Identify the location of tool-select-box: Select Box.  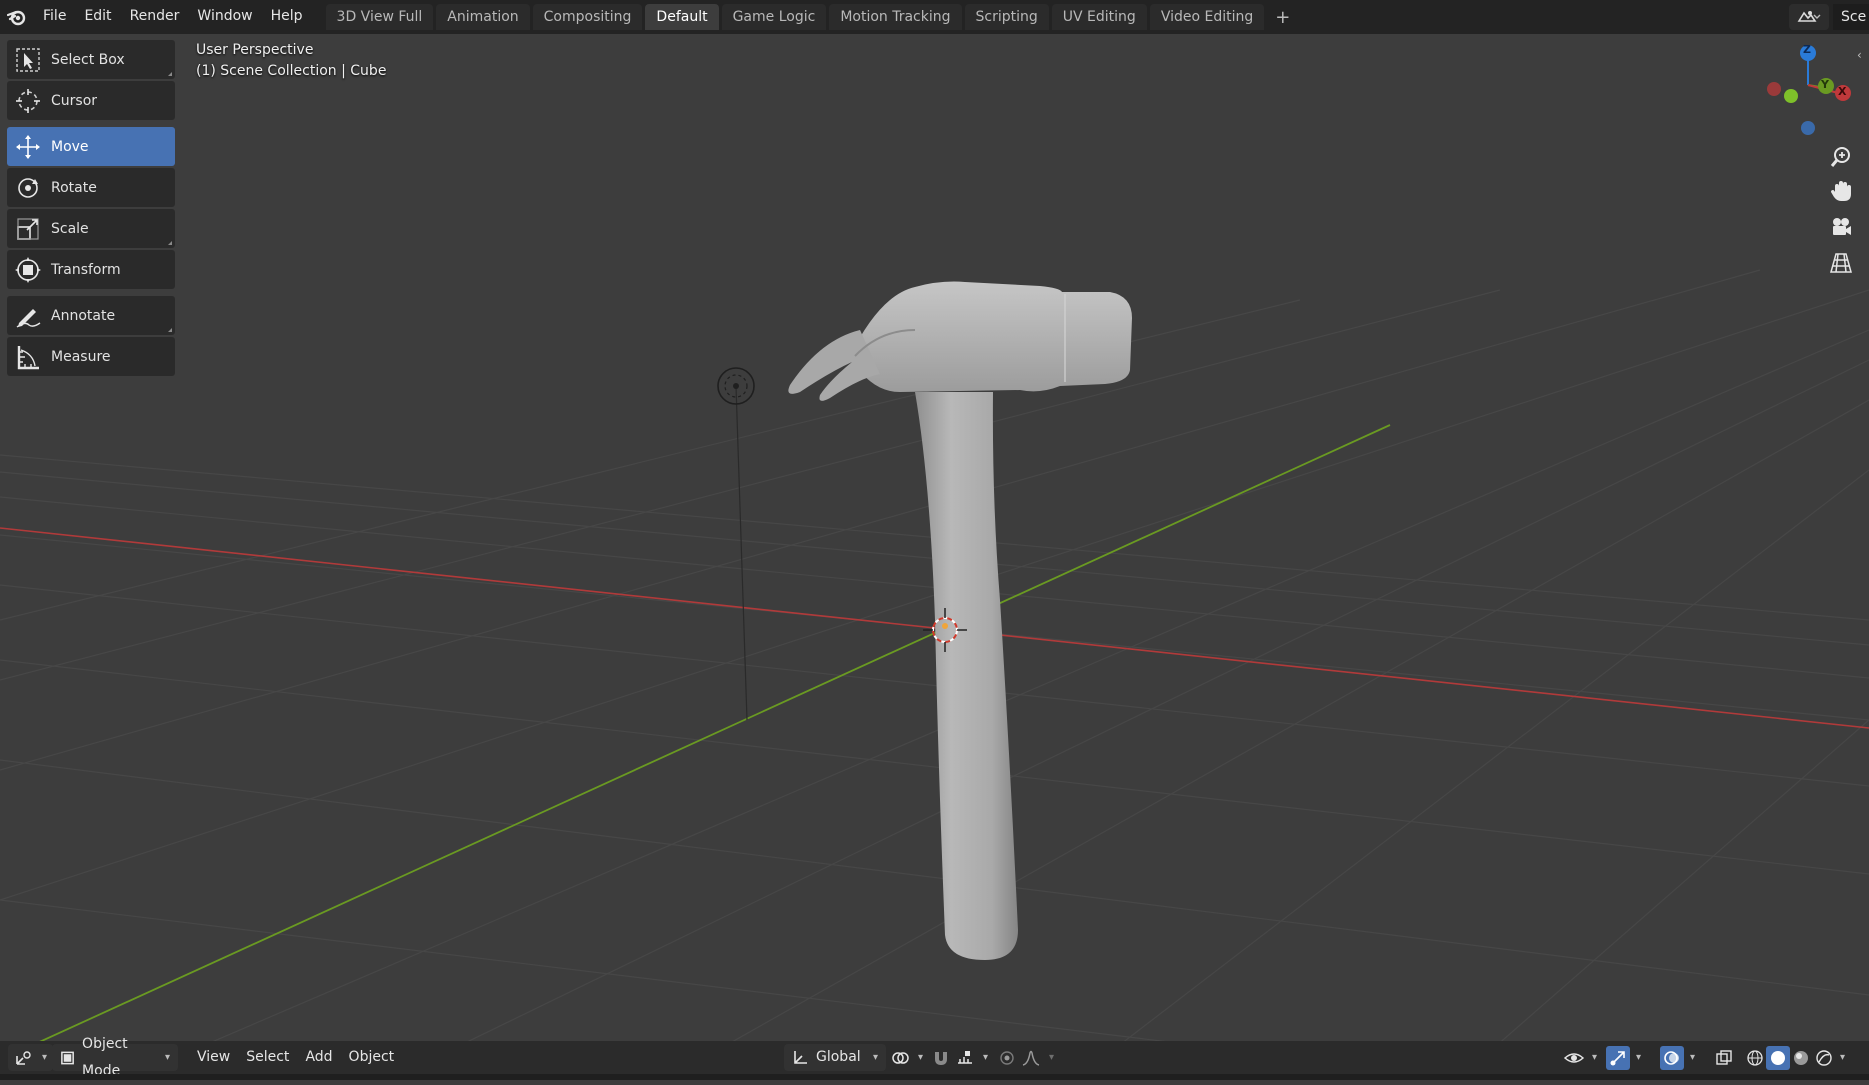
(91, 59).